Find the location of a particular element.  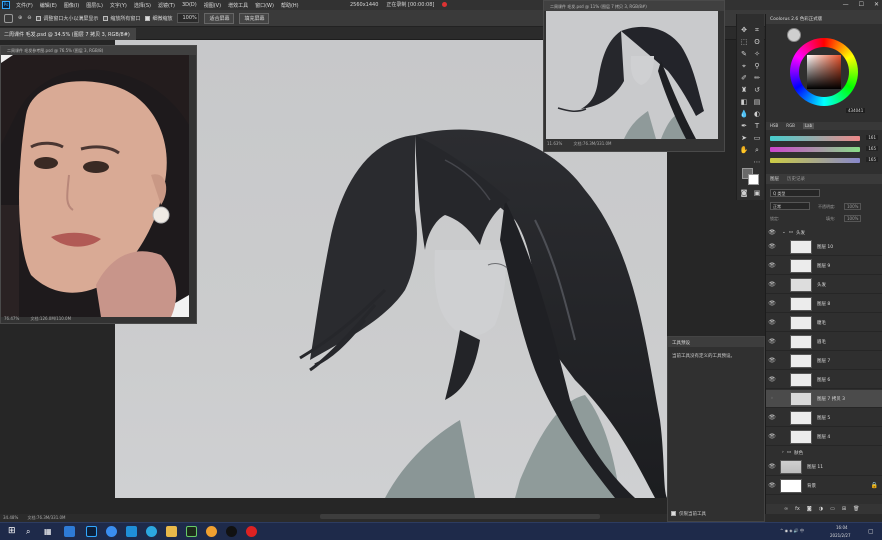

photoshop-logo: Ps is located at coordinates (6, 5).